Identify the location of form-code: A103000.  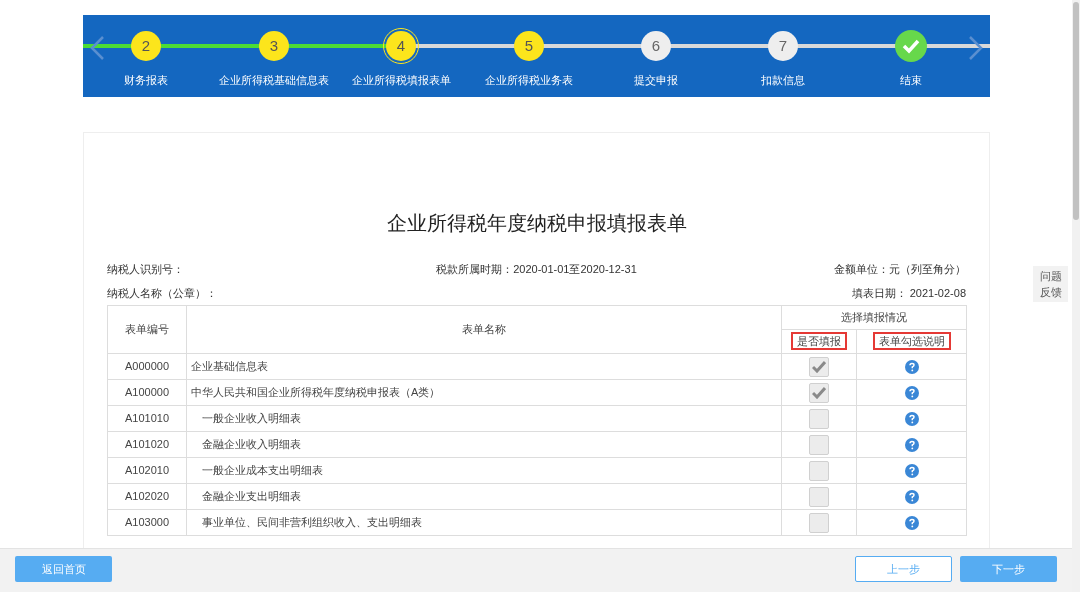
(146, 522).